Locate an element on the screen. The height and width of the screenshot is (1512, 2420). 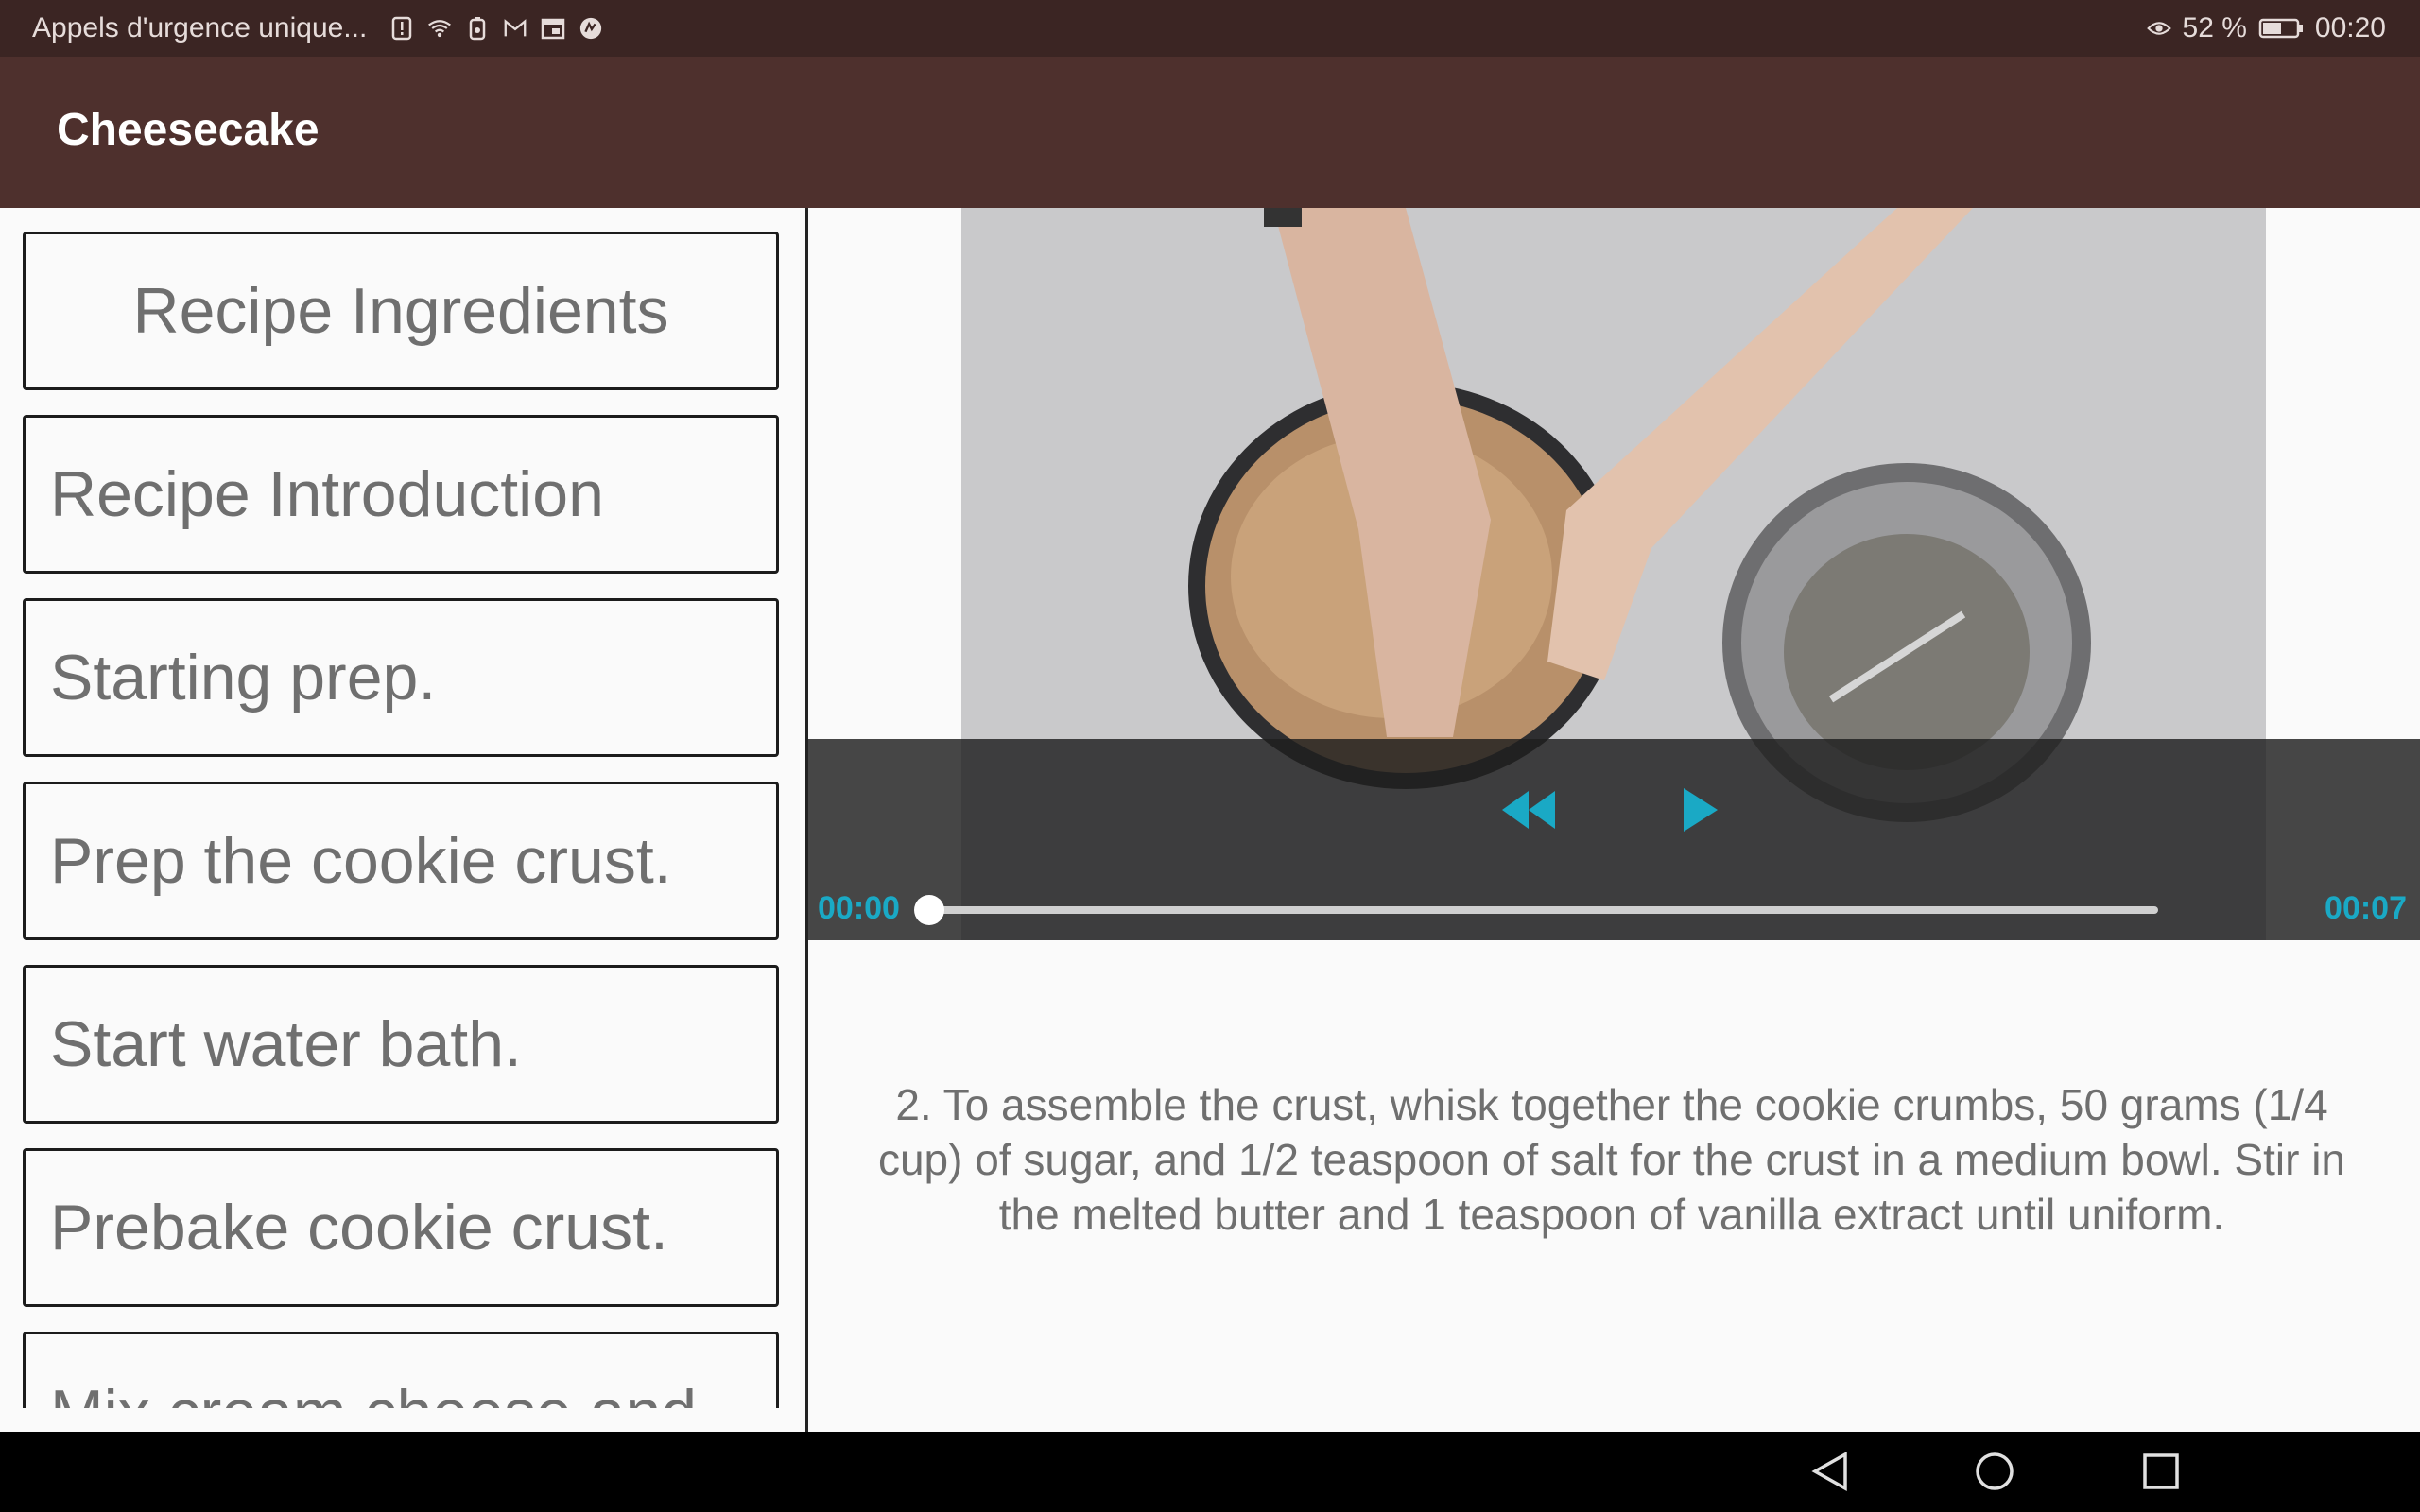
battery-icon is located at coordinates (2281, 28).